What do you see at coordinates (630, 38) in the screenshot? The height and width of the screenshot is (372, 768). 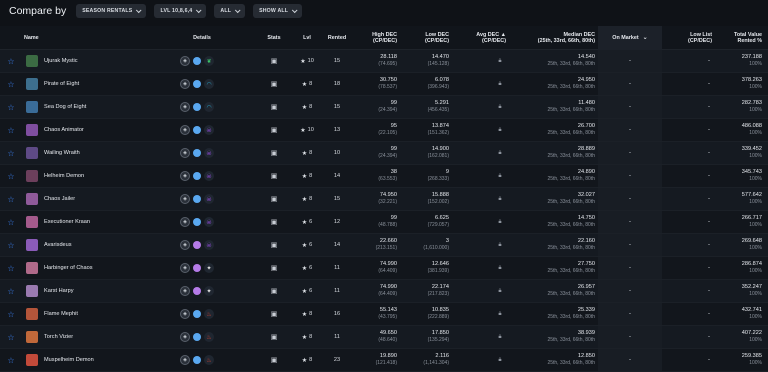 I see `col-on-market: On Market ⌄` at bounding box center [630, 38].